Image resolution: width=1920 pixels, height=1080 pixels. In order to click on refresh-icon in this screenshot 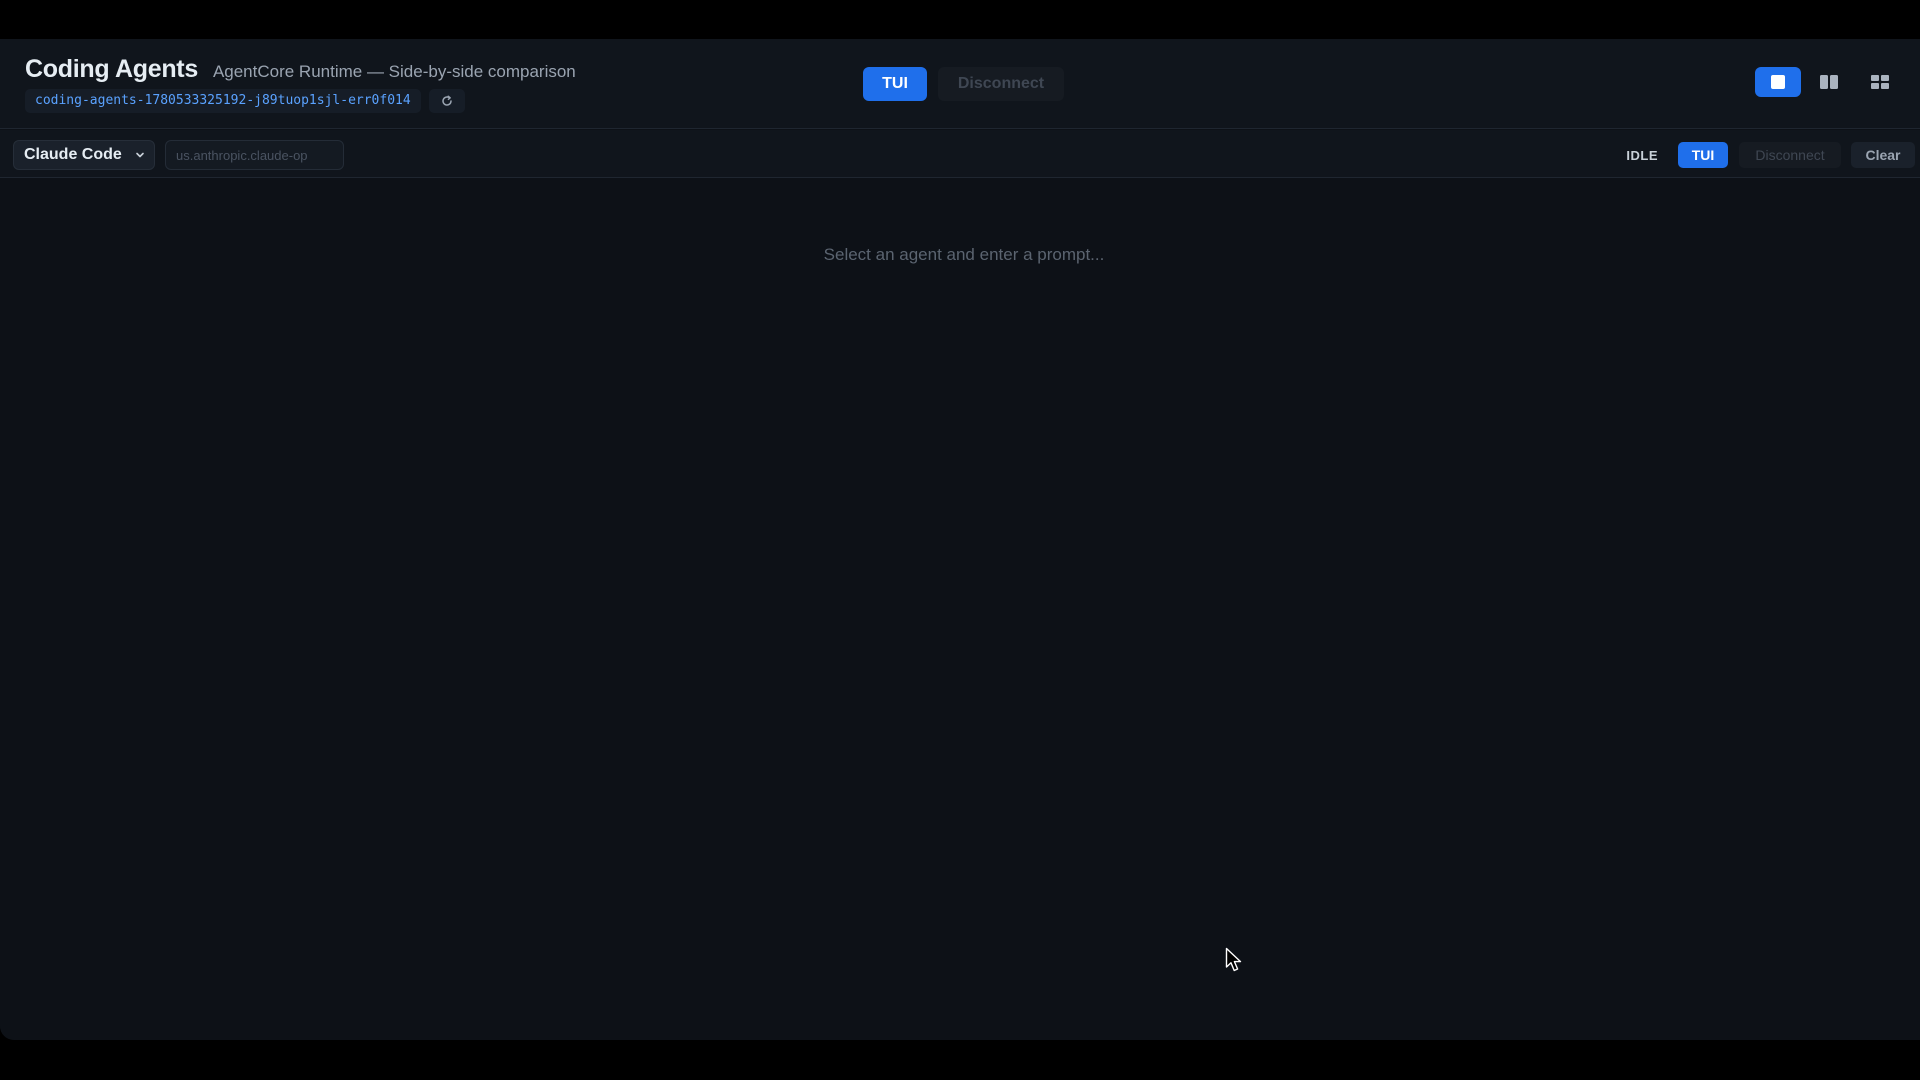, I will do `click(446, 100)`.